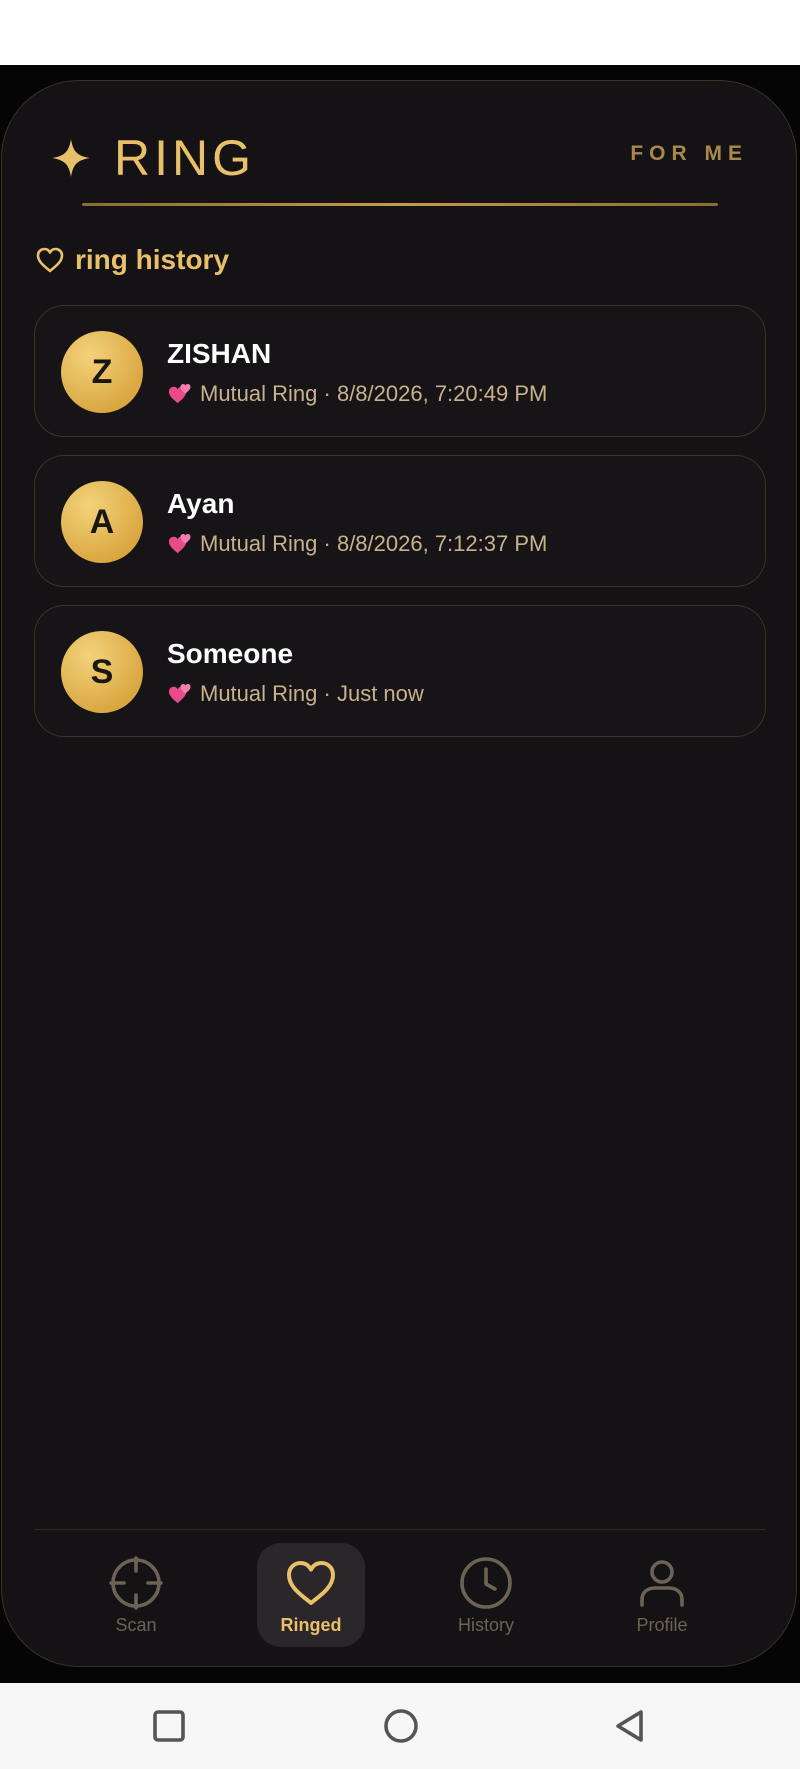 This screenshot has width=800, height=1769. Describe the element at coordinates (102, 672) in the screenshot. I see `avatar: S` at that location.